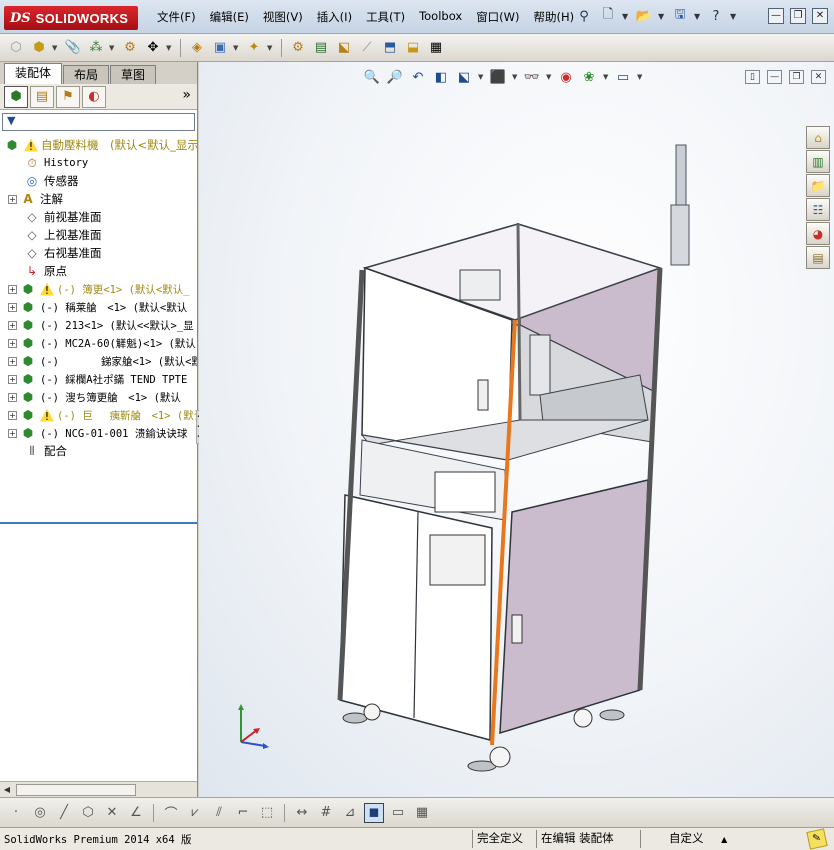 The width and height of the screenshot is (834, 850). Describe the element at coordinates (98, 181) in the screenshot. I see `tree-item-sensors: ◎ 传感器` at that location.